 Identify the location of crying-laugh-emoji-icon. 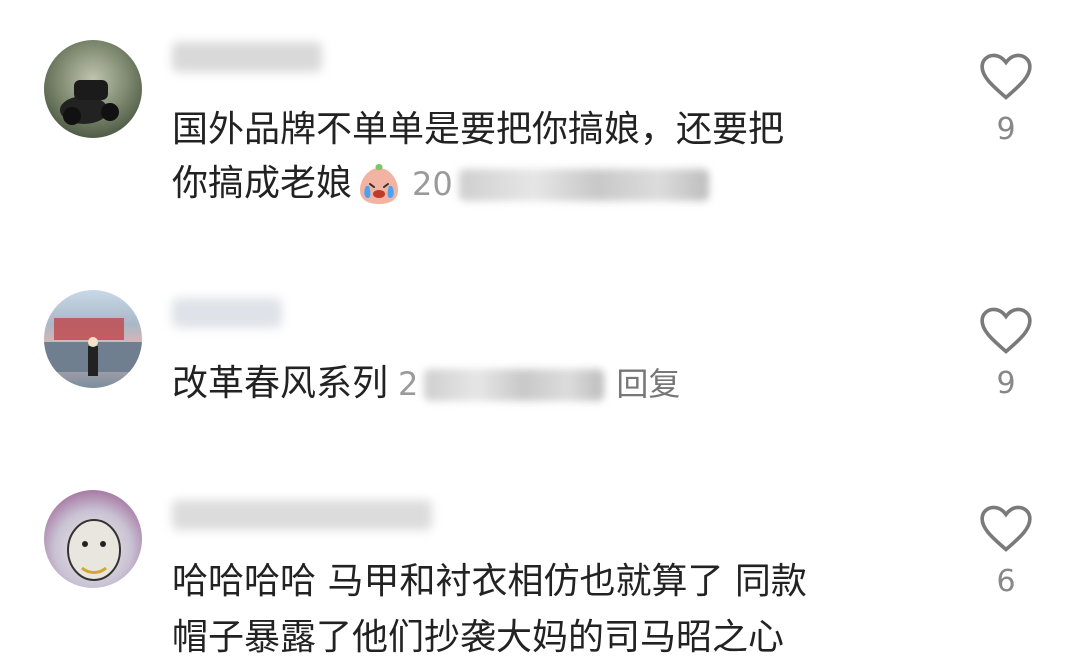
(379, 185).